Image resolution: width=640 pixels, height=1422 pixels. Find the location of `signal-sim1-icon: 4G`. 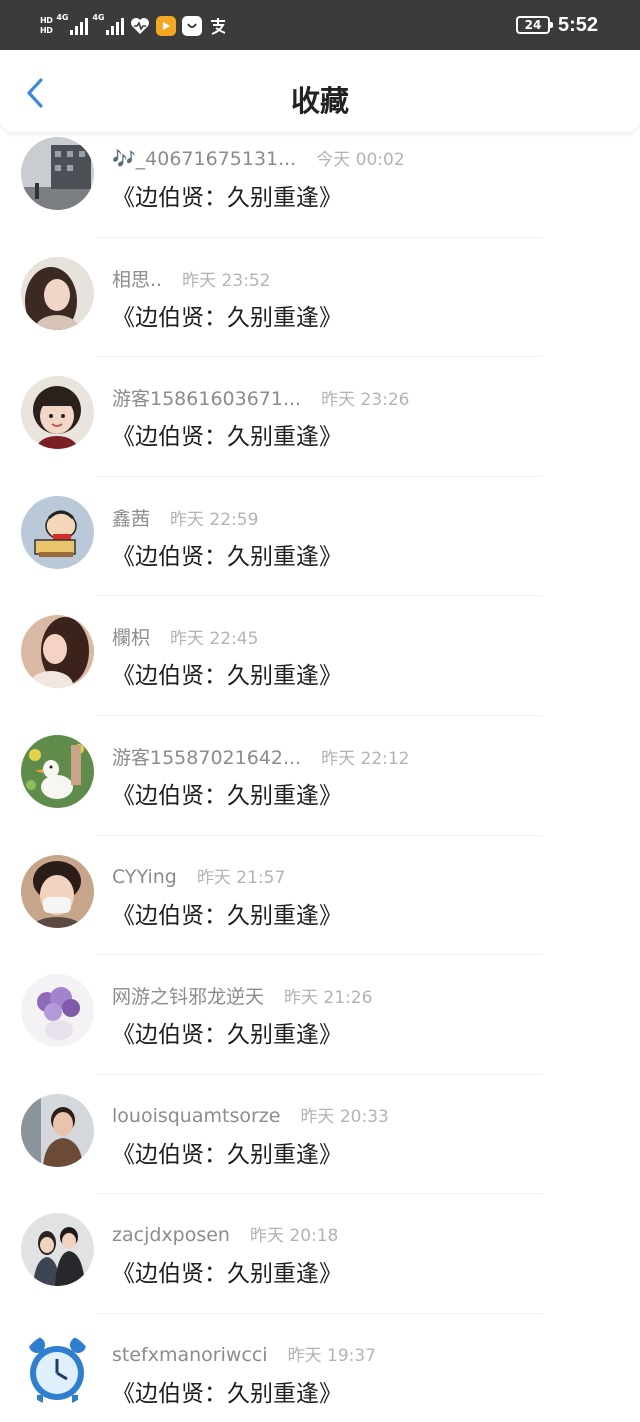

signal-sim1-icon: 4G is located at coordinates (72, 24).